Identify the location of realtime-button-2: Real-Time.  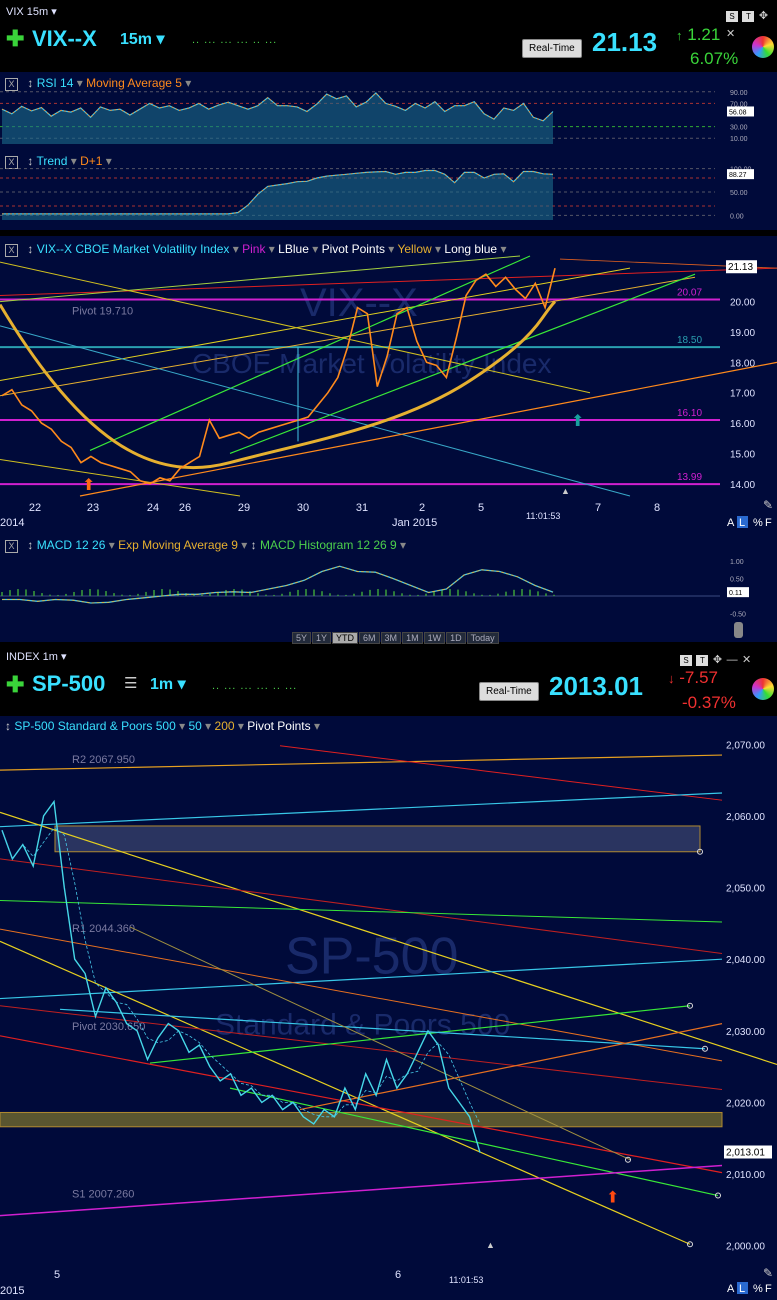
(509, 691).